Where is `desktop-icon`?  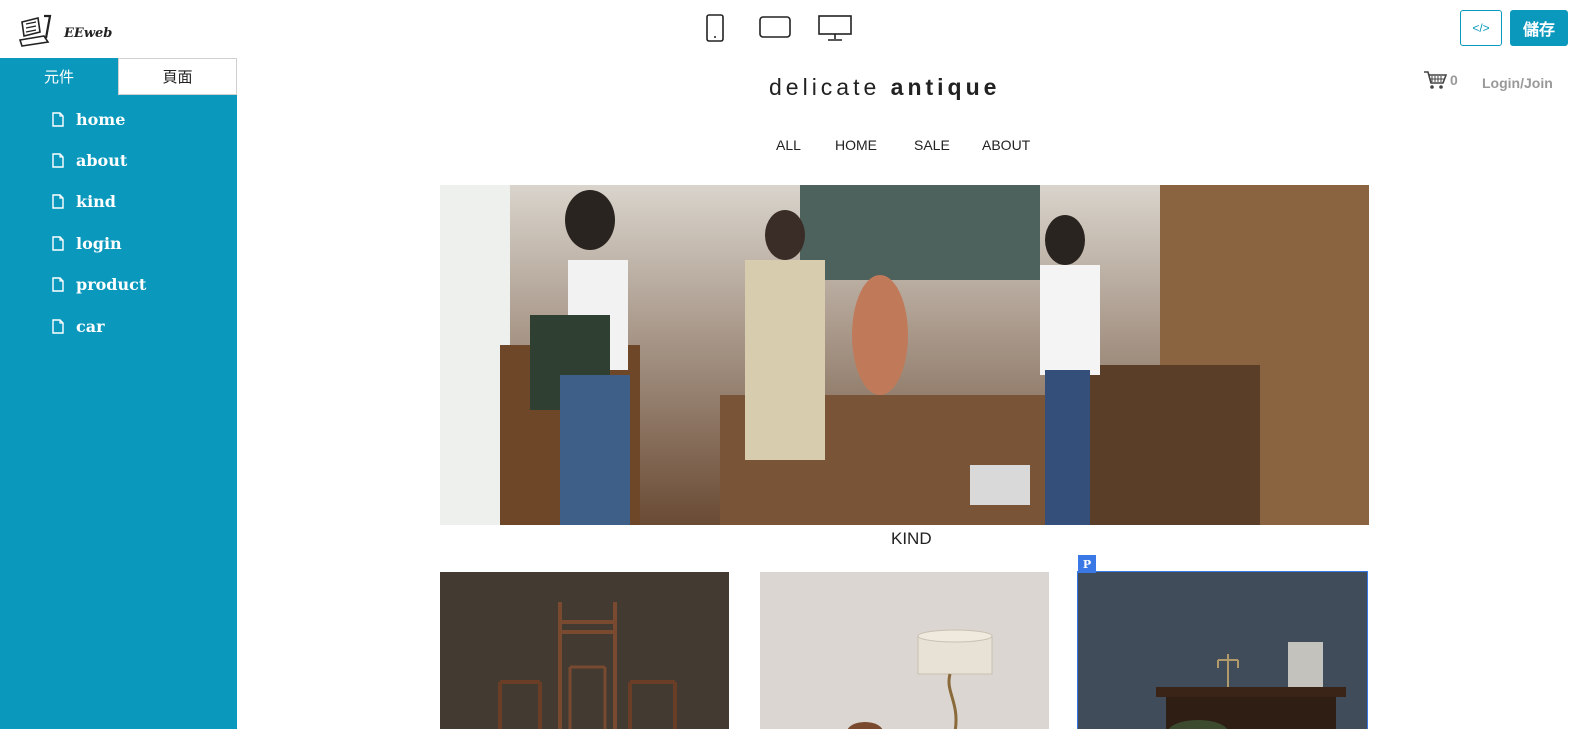
desktop-icon is located at coordinates (835, 28).